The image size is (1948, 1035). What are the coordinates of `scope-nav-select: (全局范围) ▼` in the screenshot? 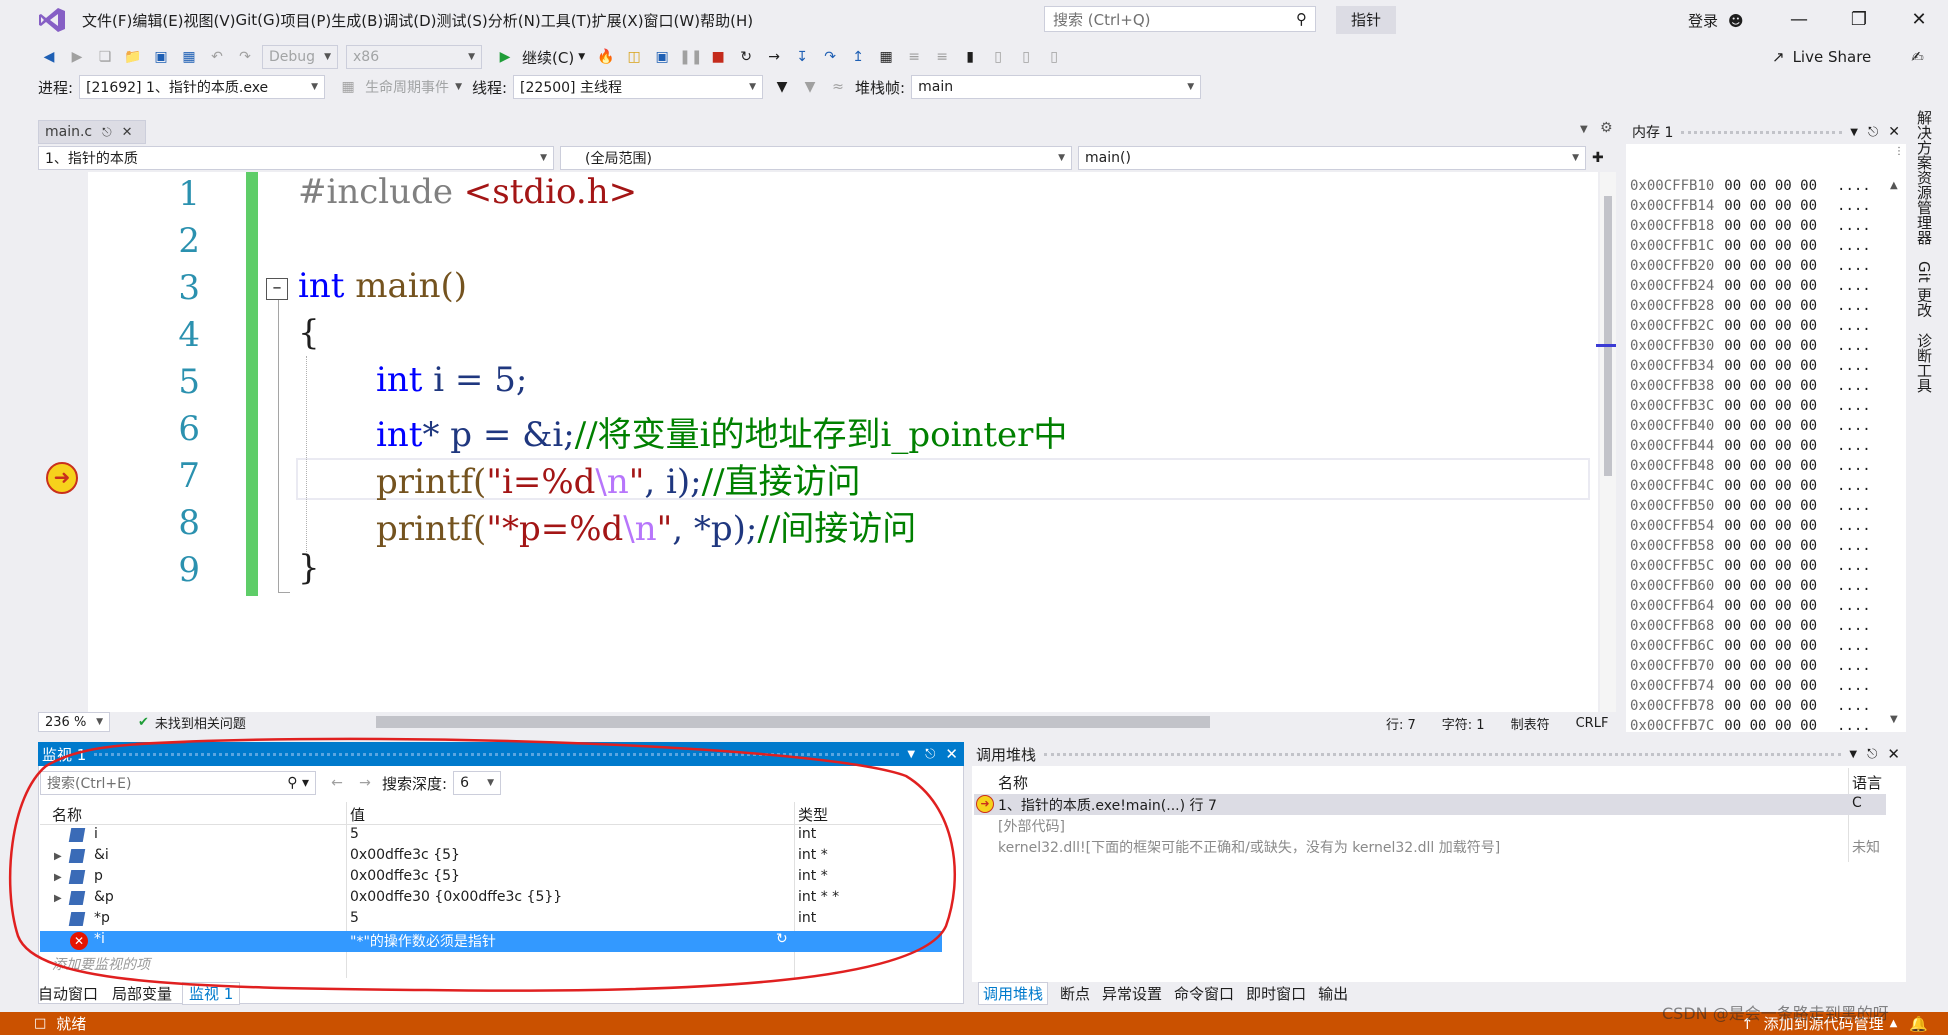 It's located at (816, 158).